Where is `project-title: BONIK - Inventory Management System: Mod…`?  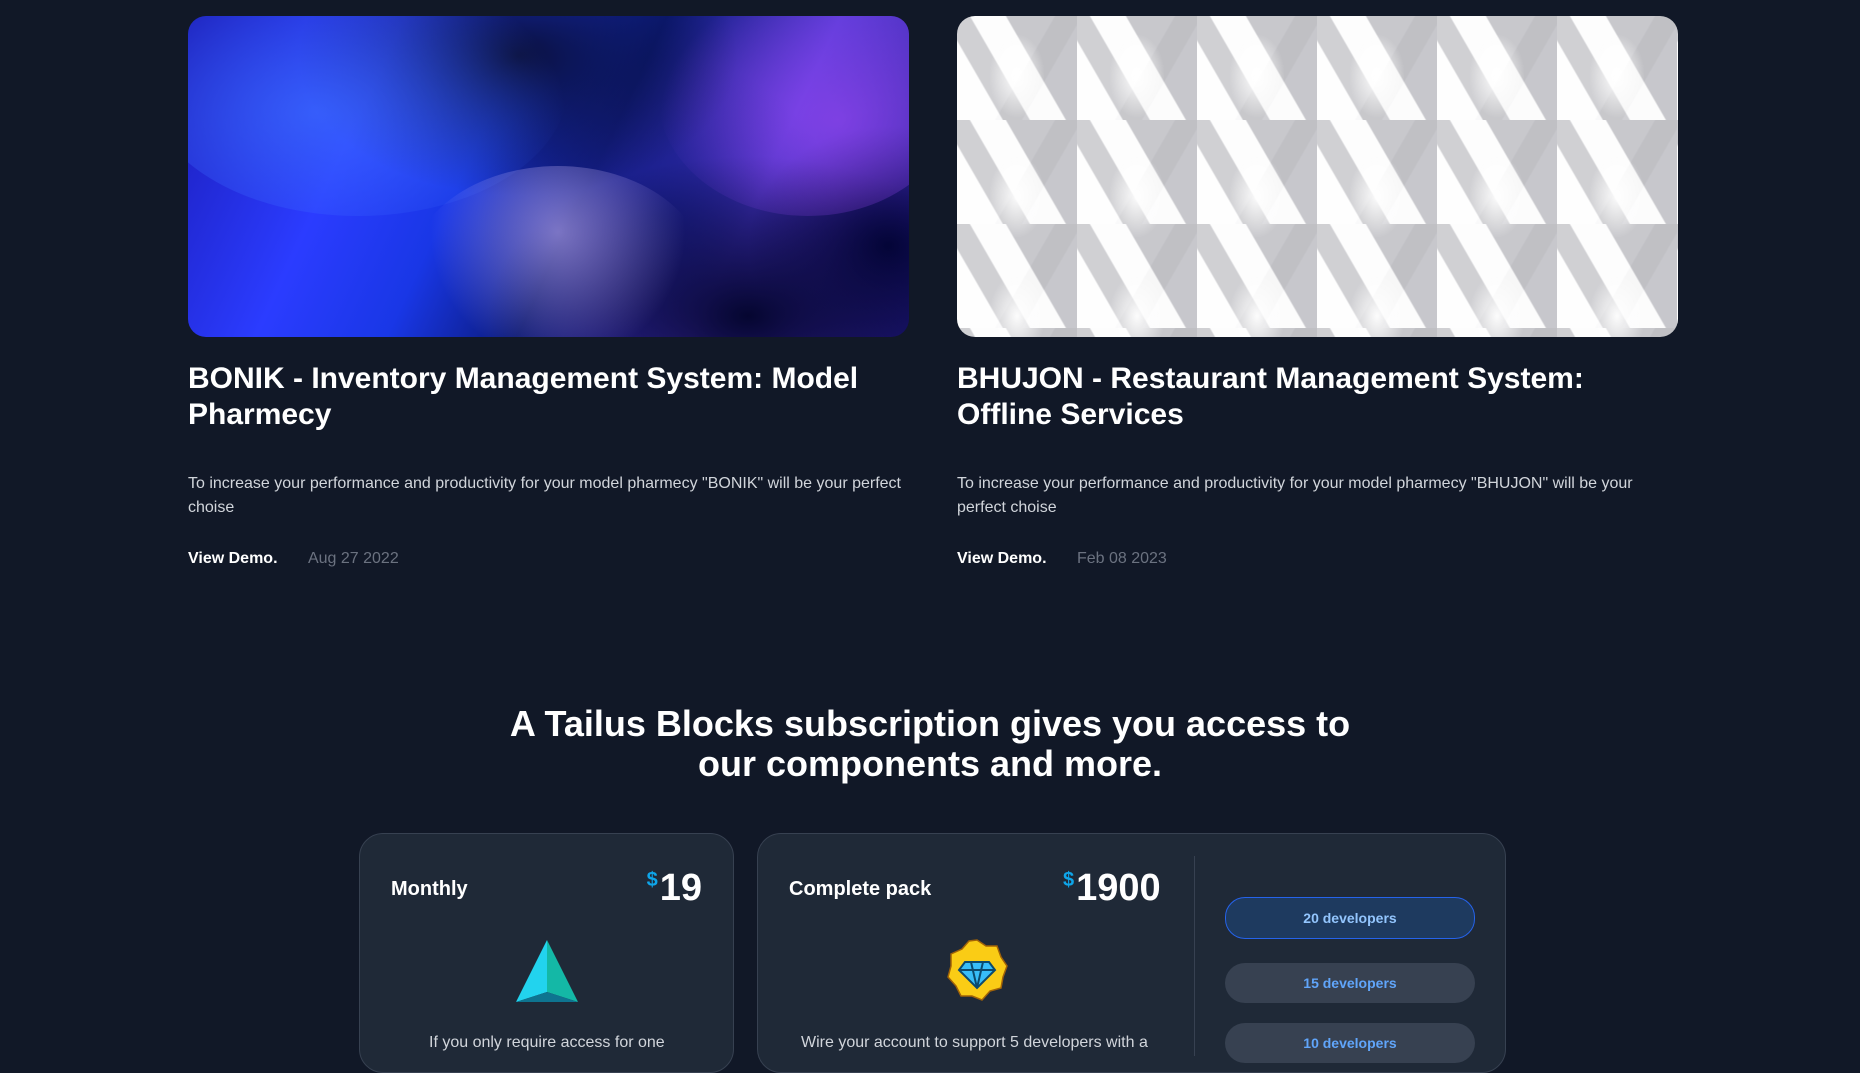
project-title: BONIK - Inventory Management System: Mod… is located at coordinates (523, 396).